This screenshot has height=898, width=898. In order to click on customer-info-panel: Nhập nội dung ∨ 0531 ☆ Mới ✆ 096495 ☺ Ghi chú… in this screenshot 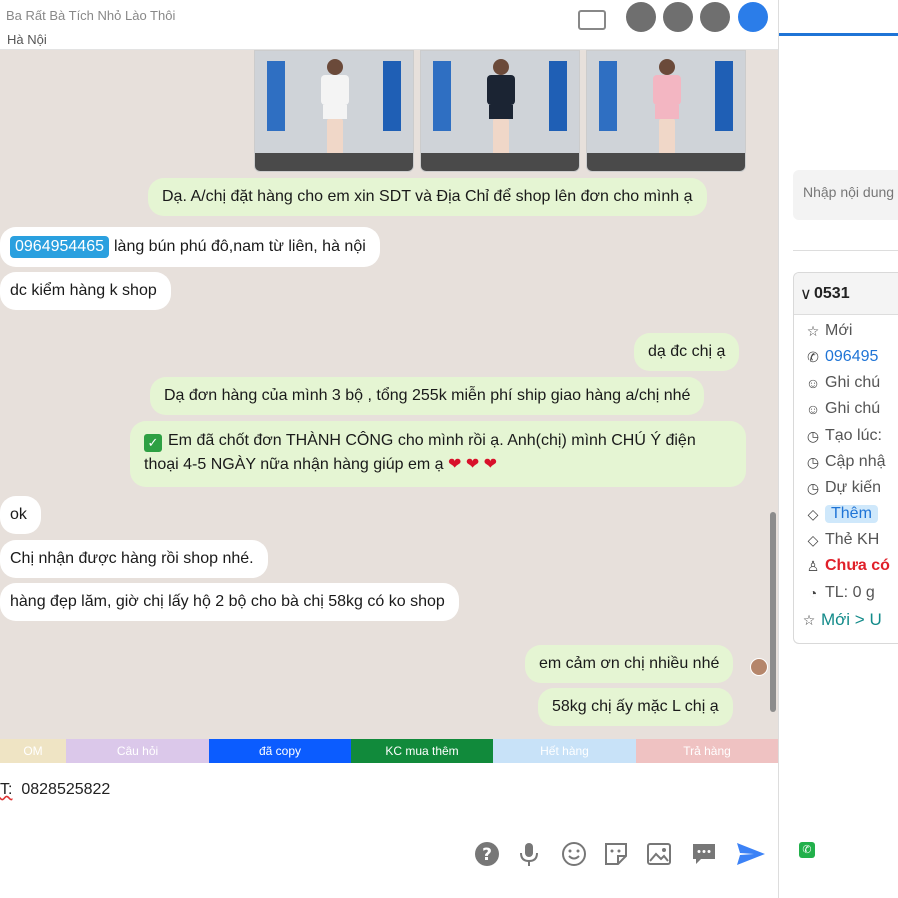, I will do `click(838, 449)`.